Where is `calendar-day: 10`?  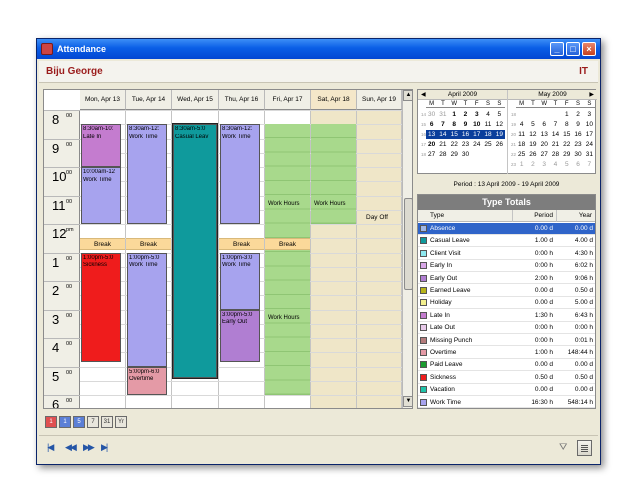 calendar-day: 10 is located at coordinates (589, 124).